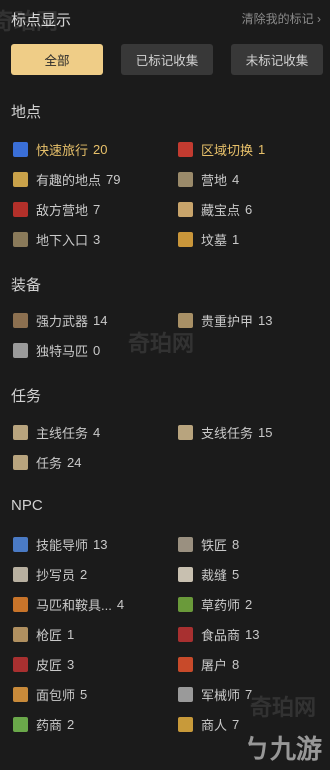  I want to click on category-item-gear: 强力武器 14, so click(60, 320).